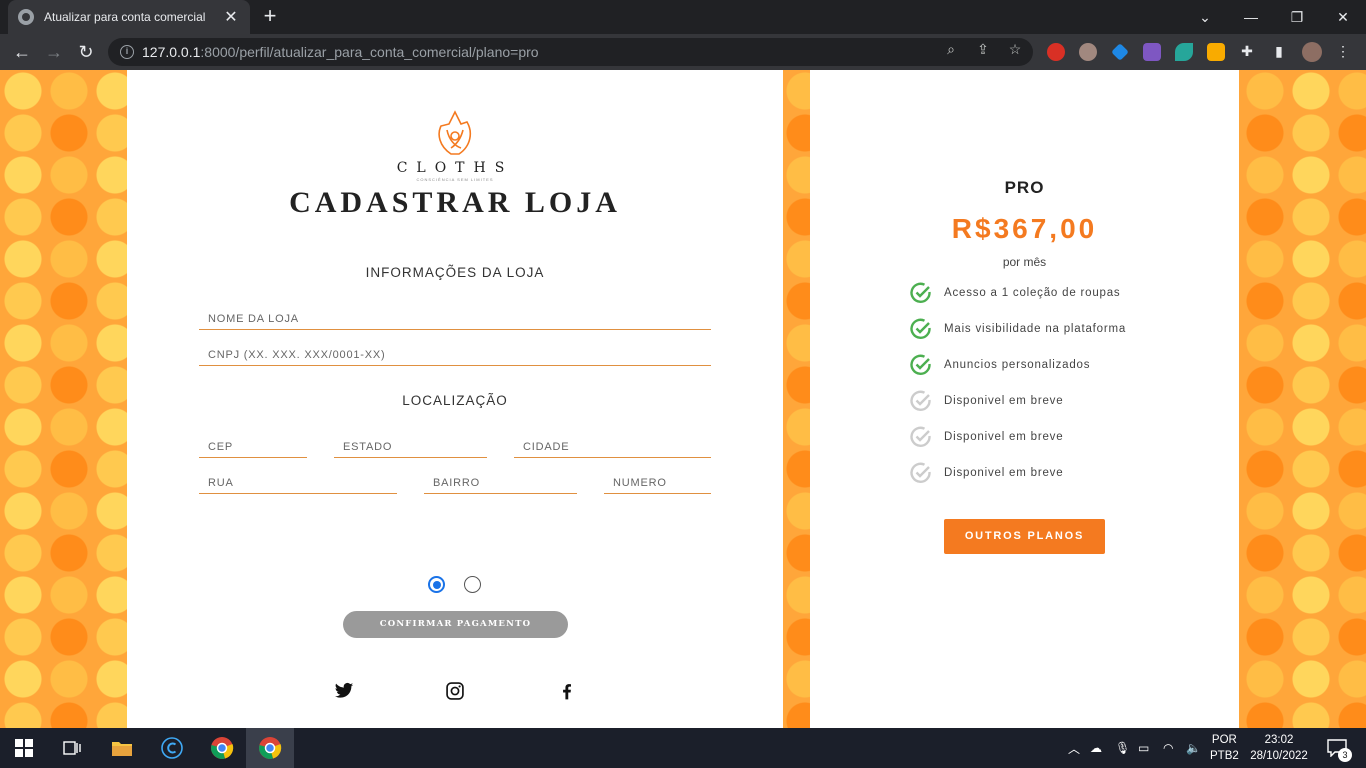  What do you see at coordinates (455, 624) in the screenshot?
I see `confirm-payment-button: CONFIRMAR PAGAMENTO` at bounding box center [455, 624].